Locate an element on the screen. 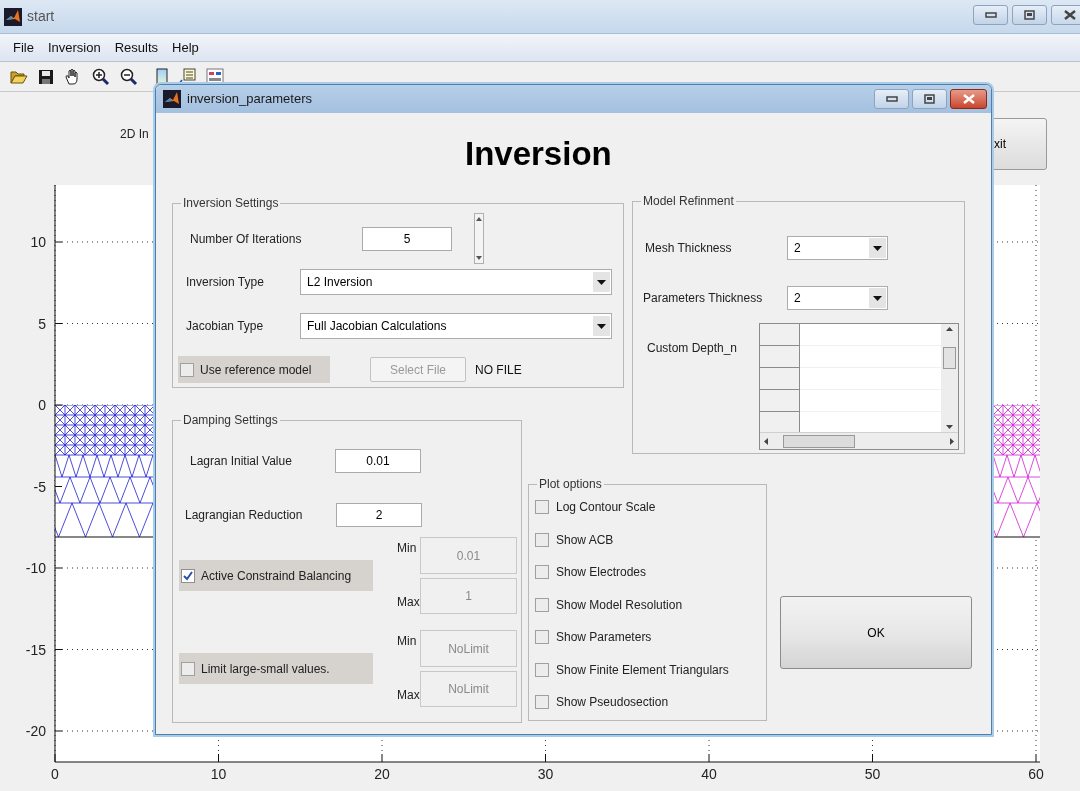 This screenshot has height=791, width=1080. input-field: 2 is located at coordinates (379, 515).